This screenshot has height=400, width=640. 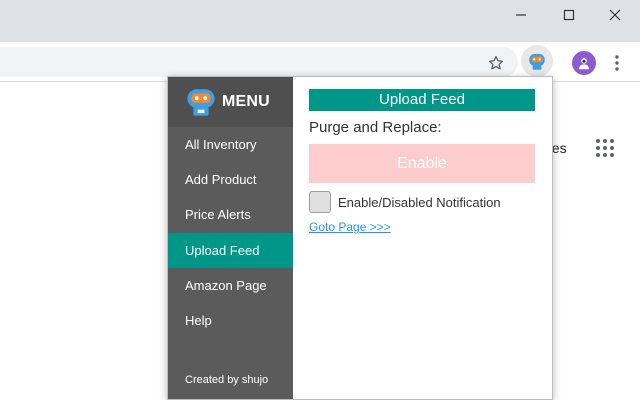 What do you see at coordinates (230, 285) in the screenshot?
I see `nav-item-amazon-page: Amazon Page` at bounding box center [230, 285].